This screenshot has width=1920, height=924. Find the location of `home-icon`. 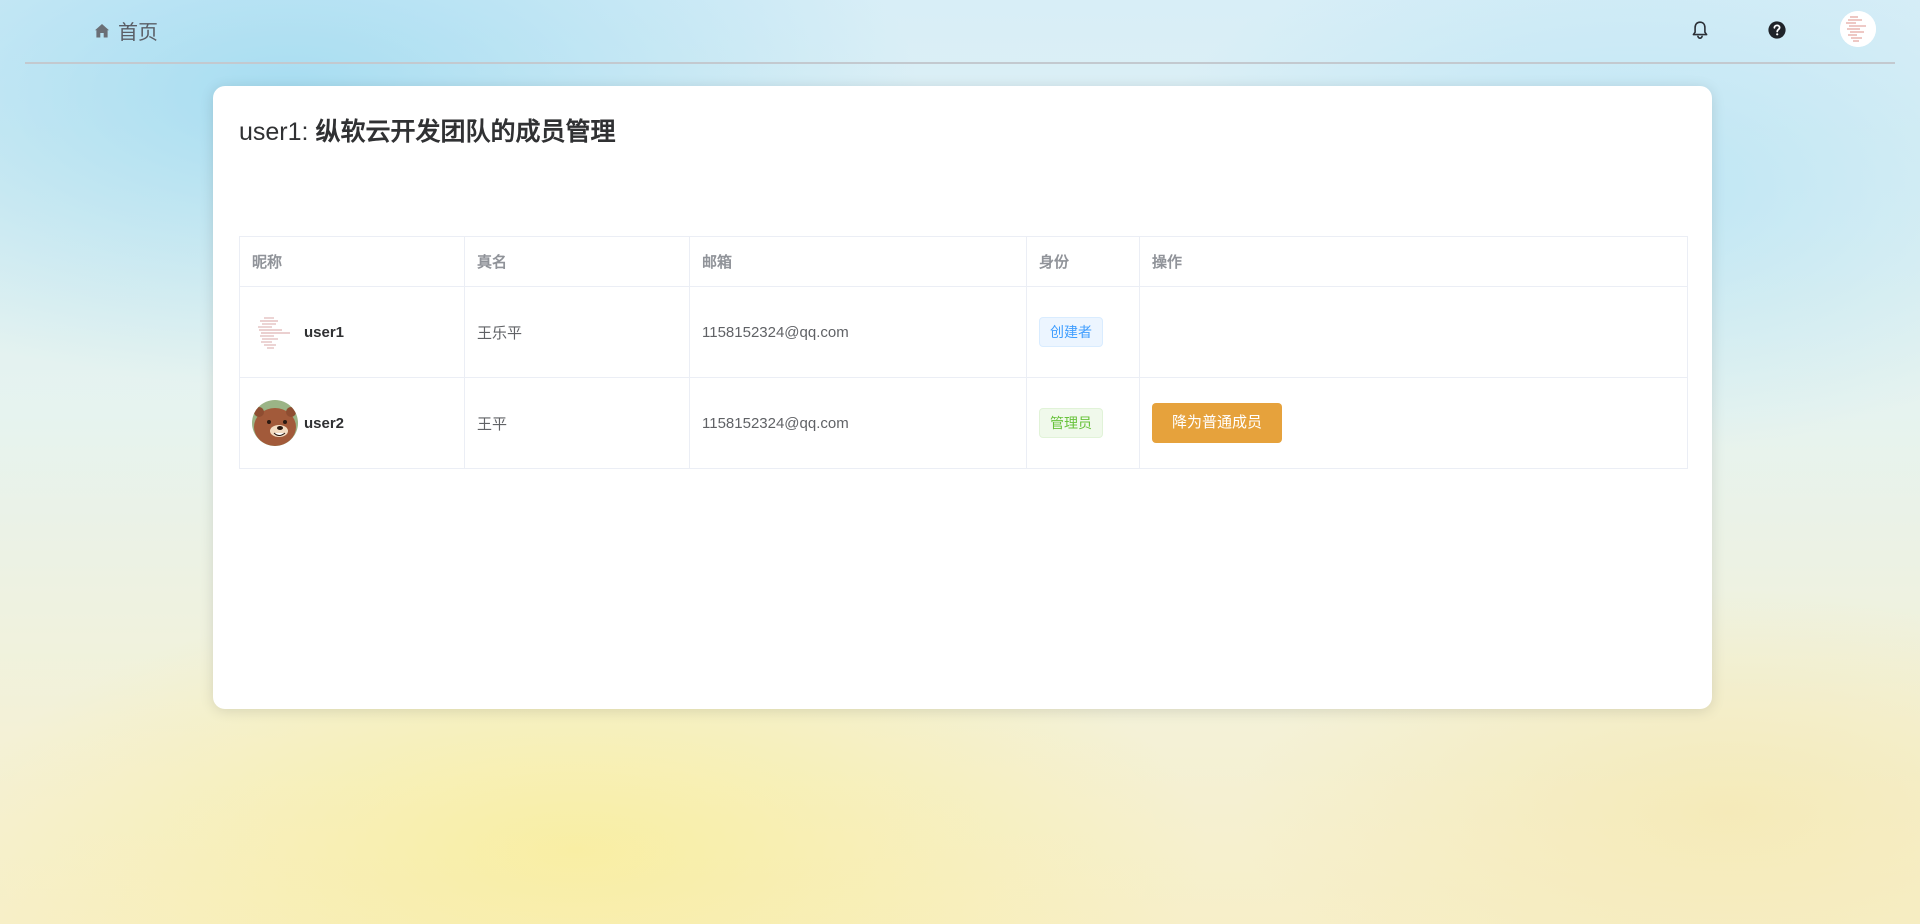

home-icon is located at coordinates (102, 30).